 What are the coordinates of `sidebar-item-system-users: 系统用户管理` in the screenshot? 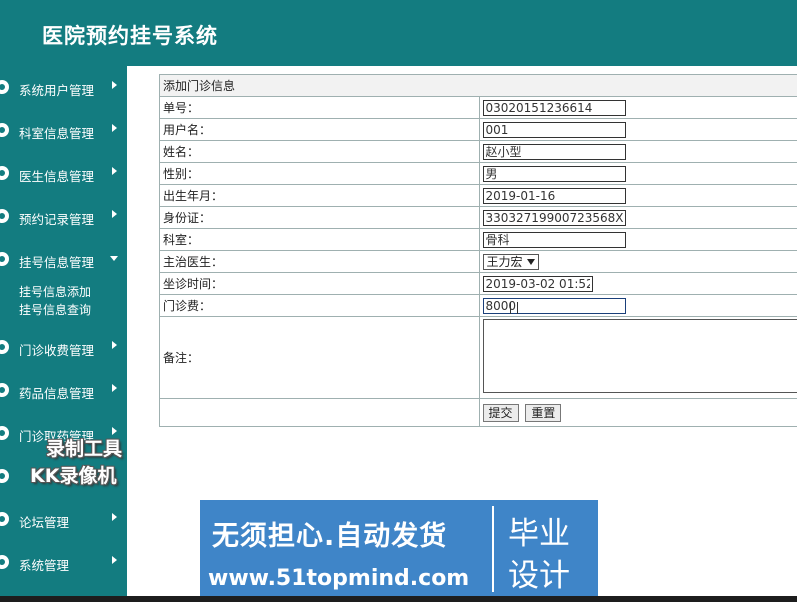 It's located at (63, 88).